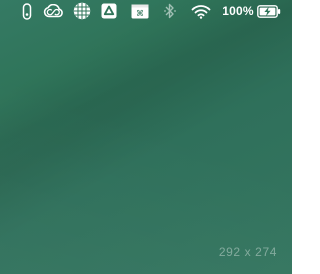  I want to click on creative-cloud-icon, so click(53, 11).